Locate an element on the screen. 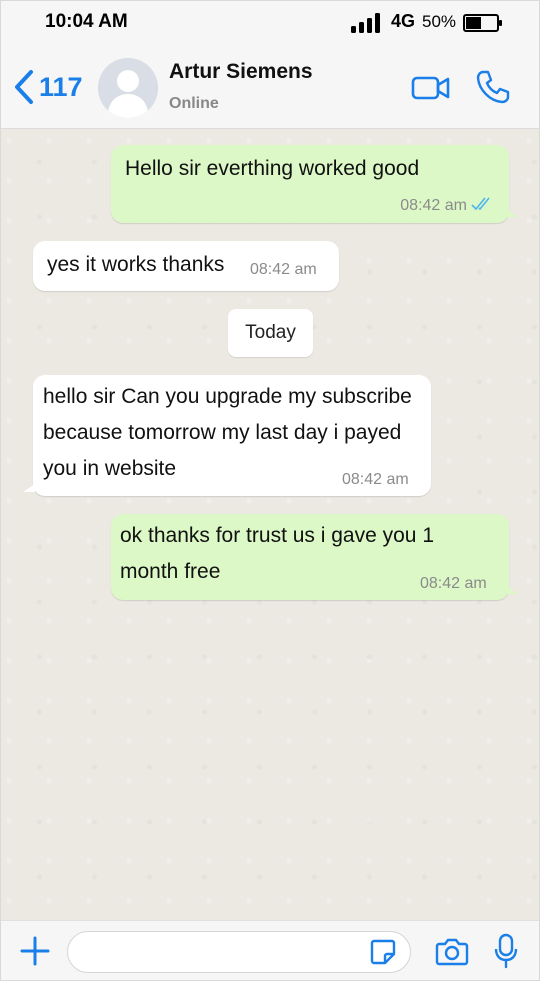  video-call-icon is located at coordinates (431, 88).